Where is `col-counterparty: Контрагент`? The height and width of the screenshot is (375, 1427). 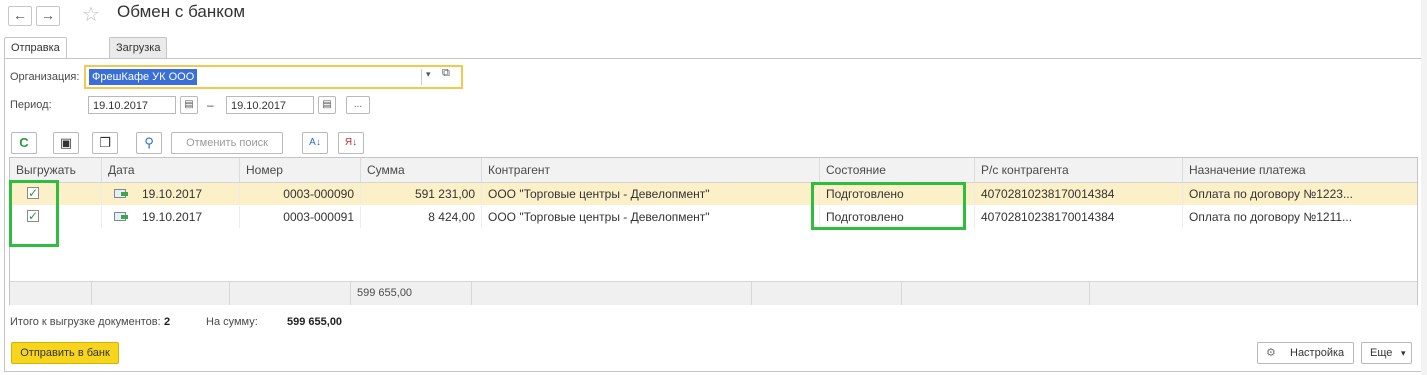
col-counterparty: Контрагент is located at coordinates (651, 170).